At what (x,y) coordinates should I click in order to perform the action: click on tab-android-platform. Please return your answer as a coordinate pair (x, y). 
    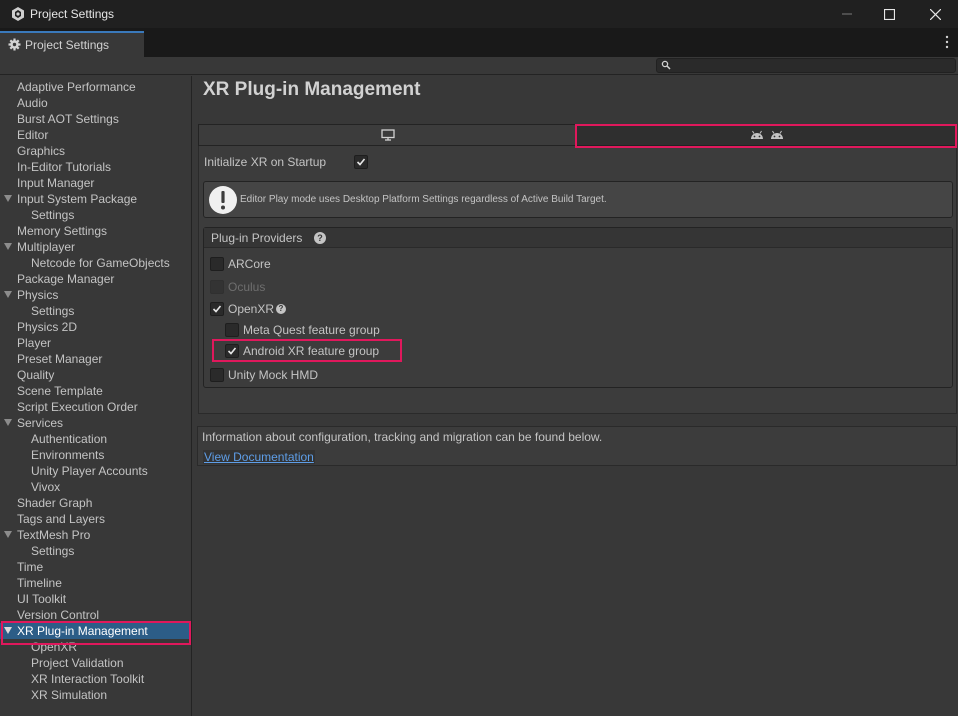
    Looking at the image, I should click on (766, 135).